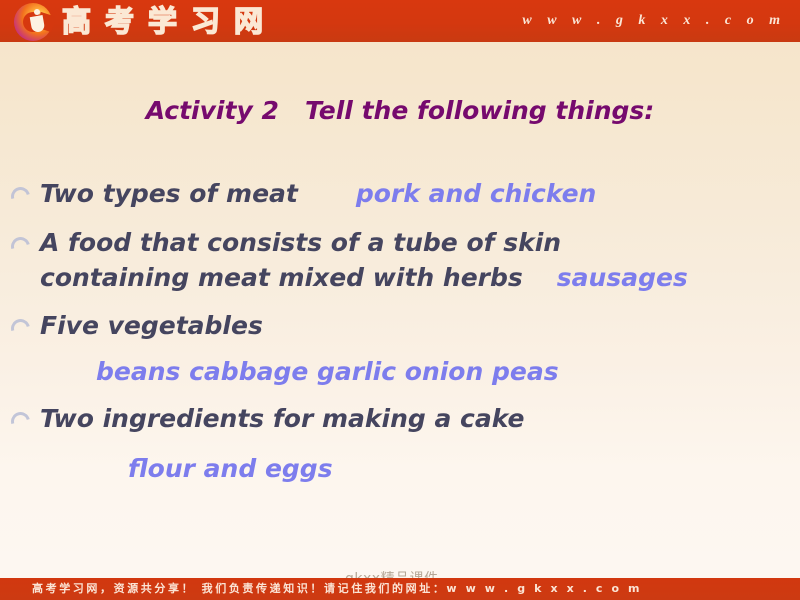 This screenshot has width=800, height=600. Describe the element at coordinates (230, 468) in the screenshot. I see `answer-text: flour and eggs` at that location.